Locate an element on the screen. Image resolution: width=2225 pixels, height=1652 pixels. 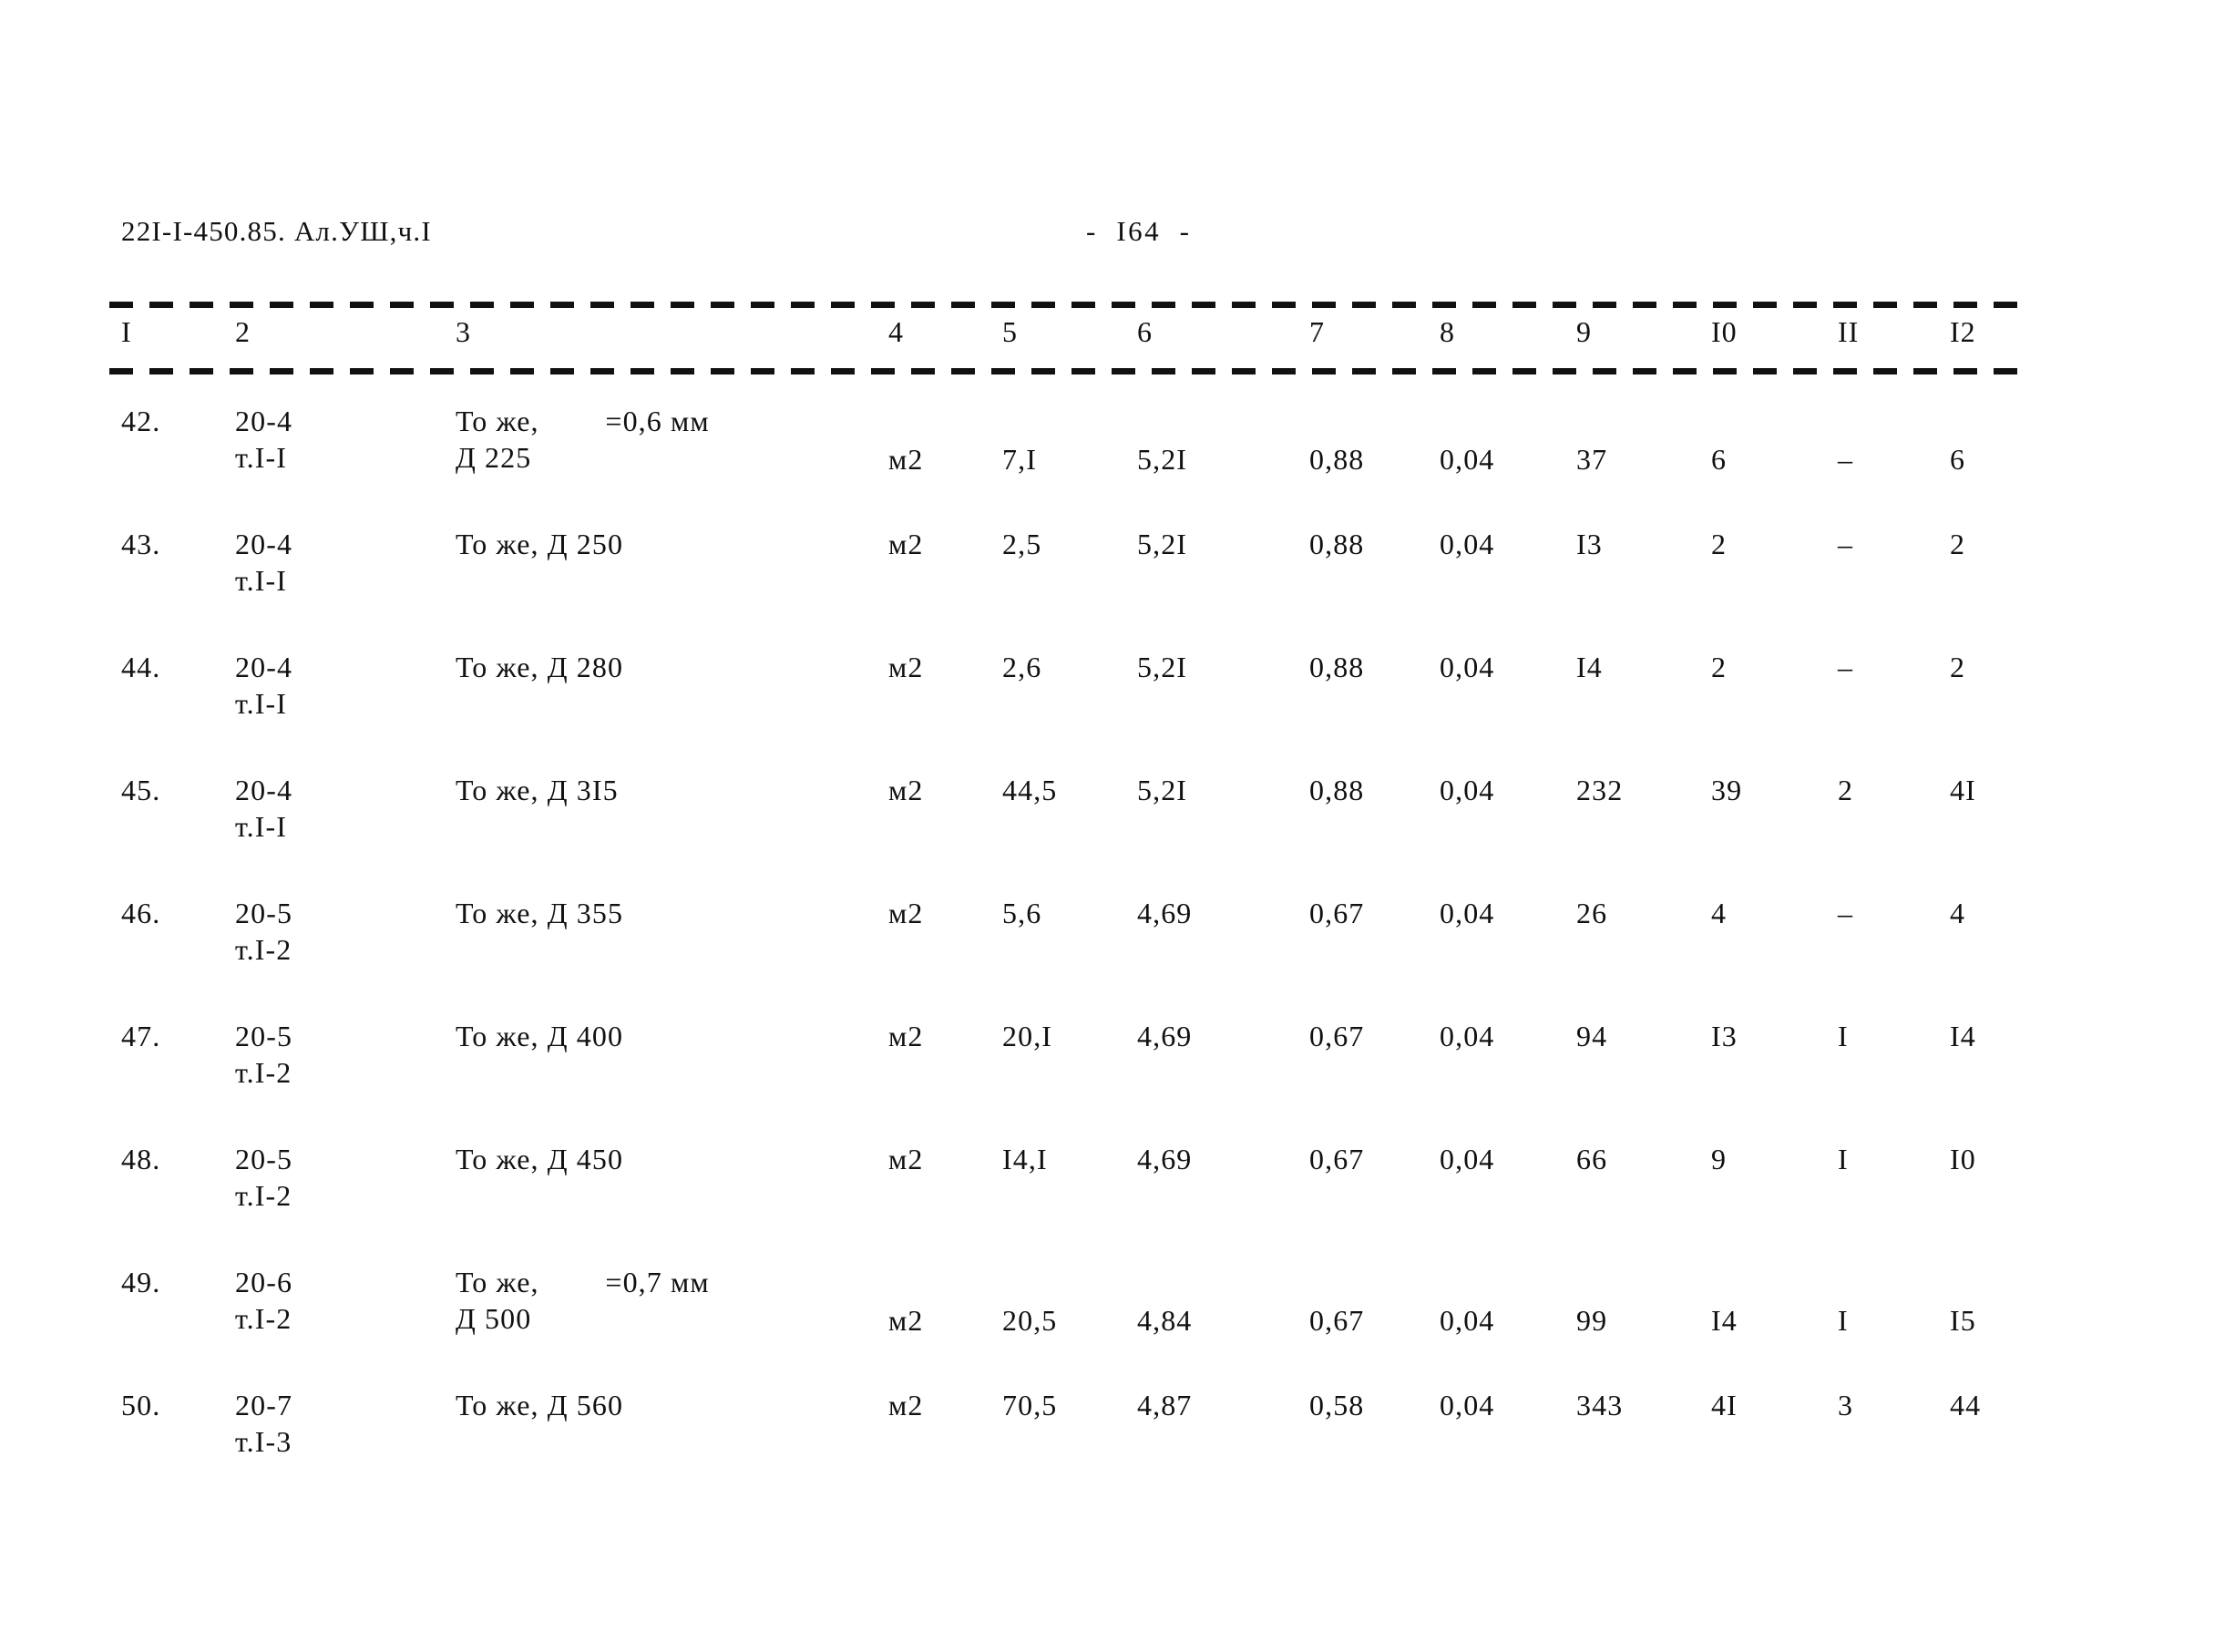
row-value-10: 9 is located at coordinates (1719, 1159).